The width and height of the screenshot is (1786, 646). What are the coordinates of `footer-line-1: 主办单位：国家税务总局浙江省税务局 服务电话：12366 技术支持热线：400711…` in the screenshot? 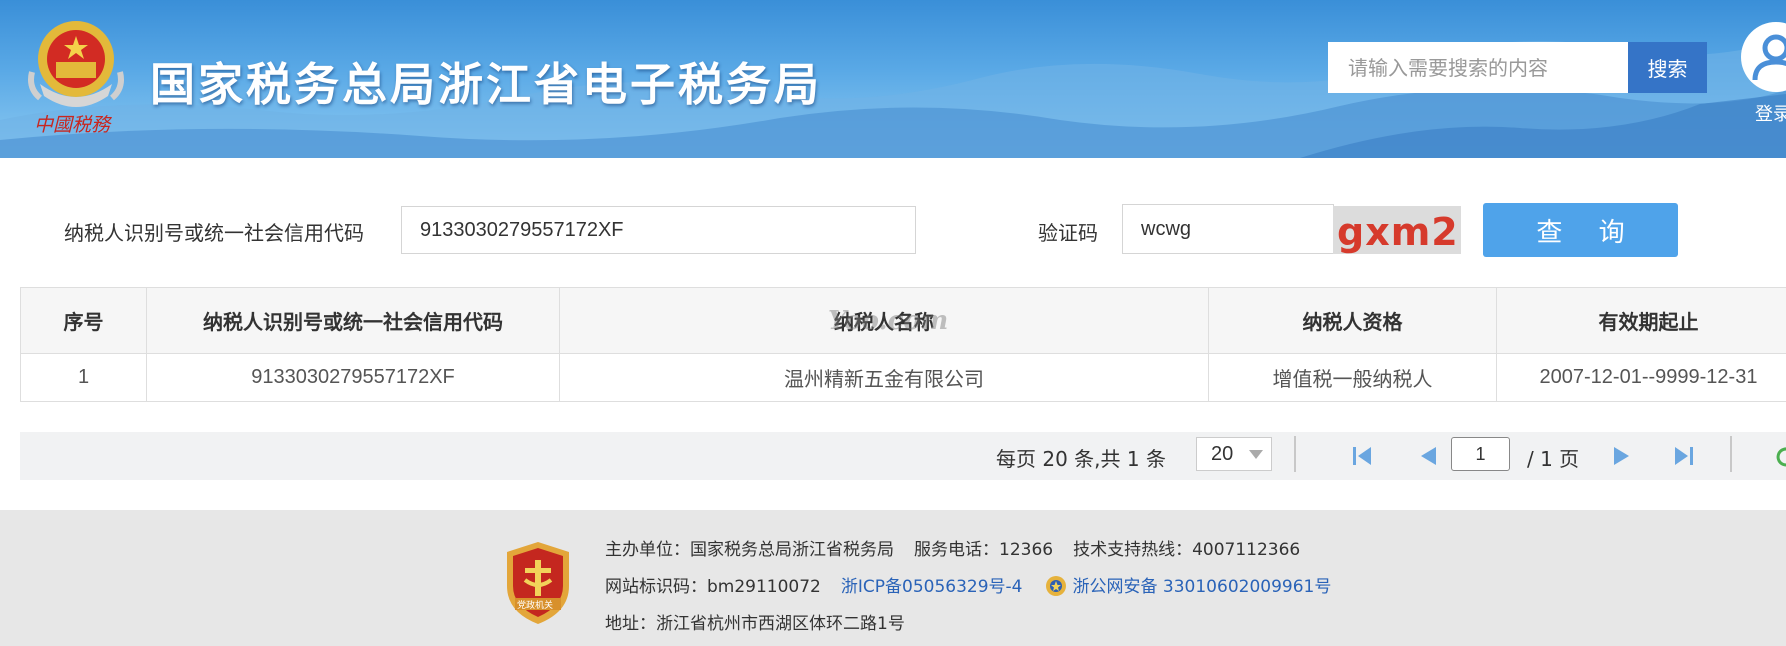 It's located at (952, 547).